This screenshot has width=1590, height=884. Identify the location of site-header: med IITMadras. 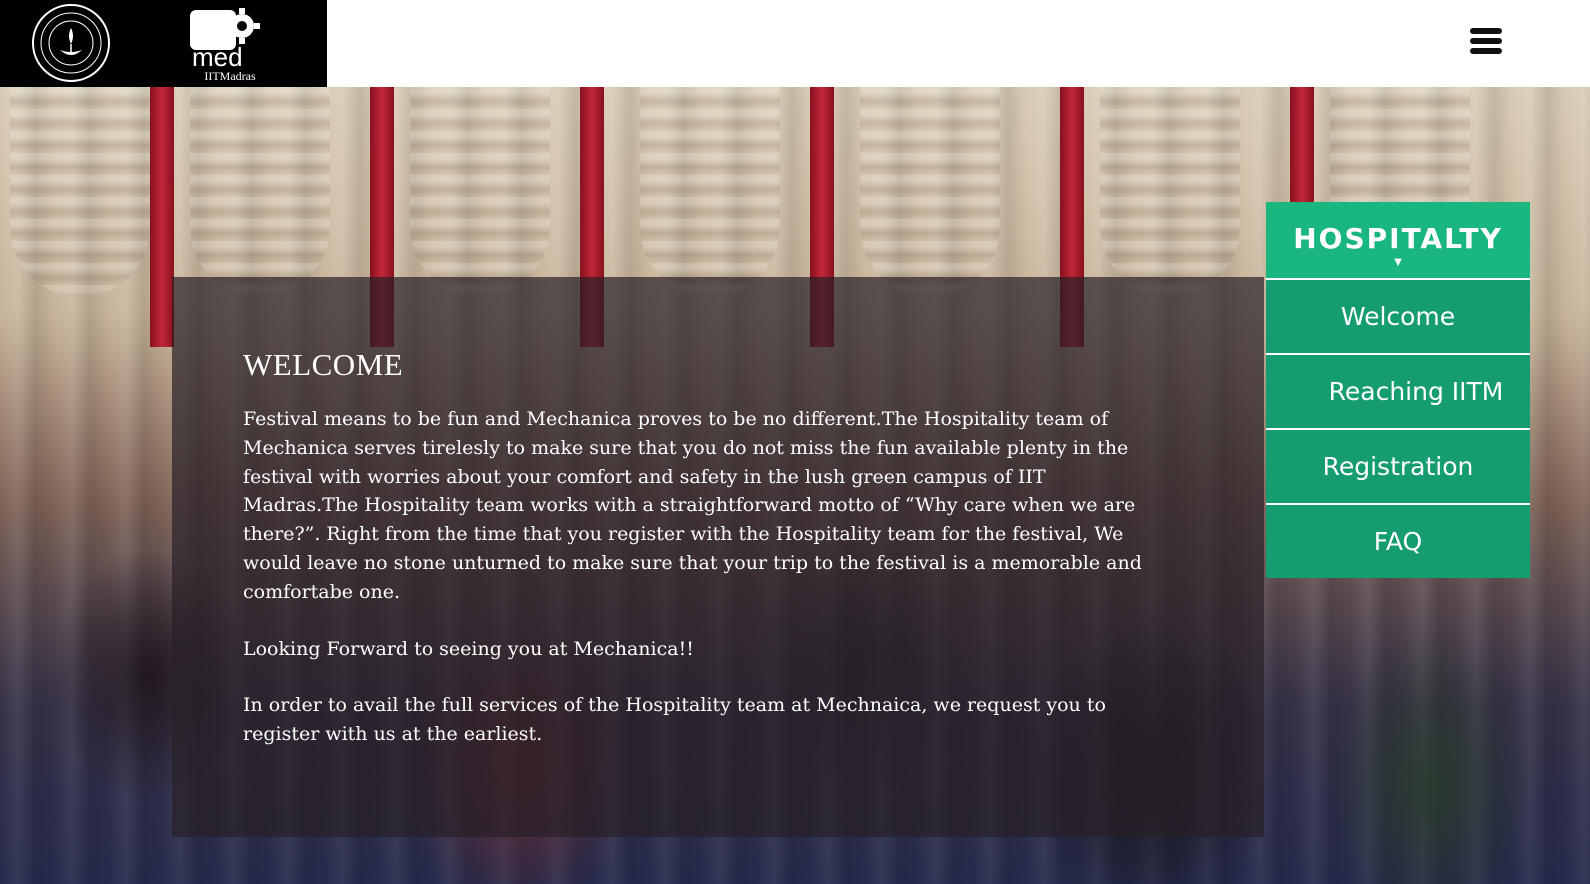
(795, 43).